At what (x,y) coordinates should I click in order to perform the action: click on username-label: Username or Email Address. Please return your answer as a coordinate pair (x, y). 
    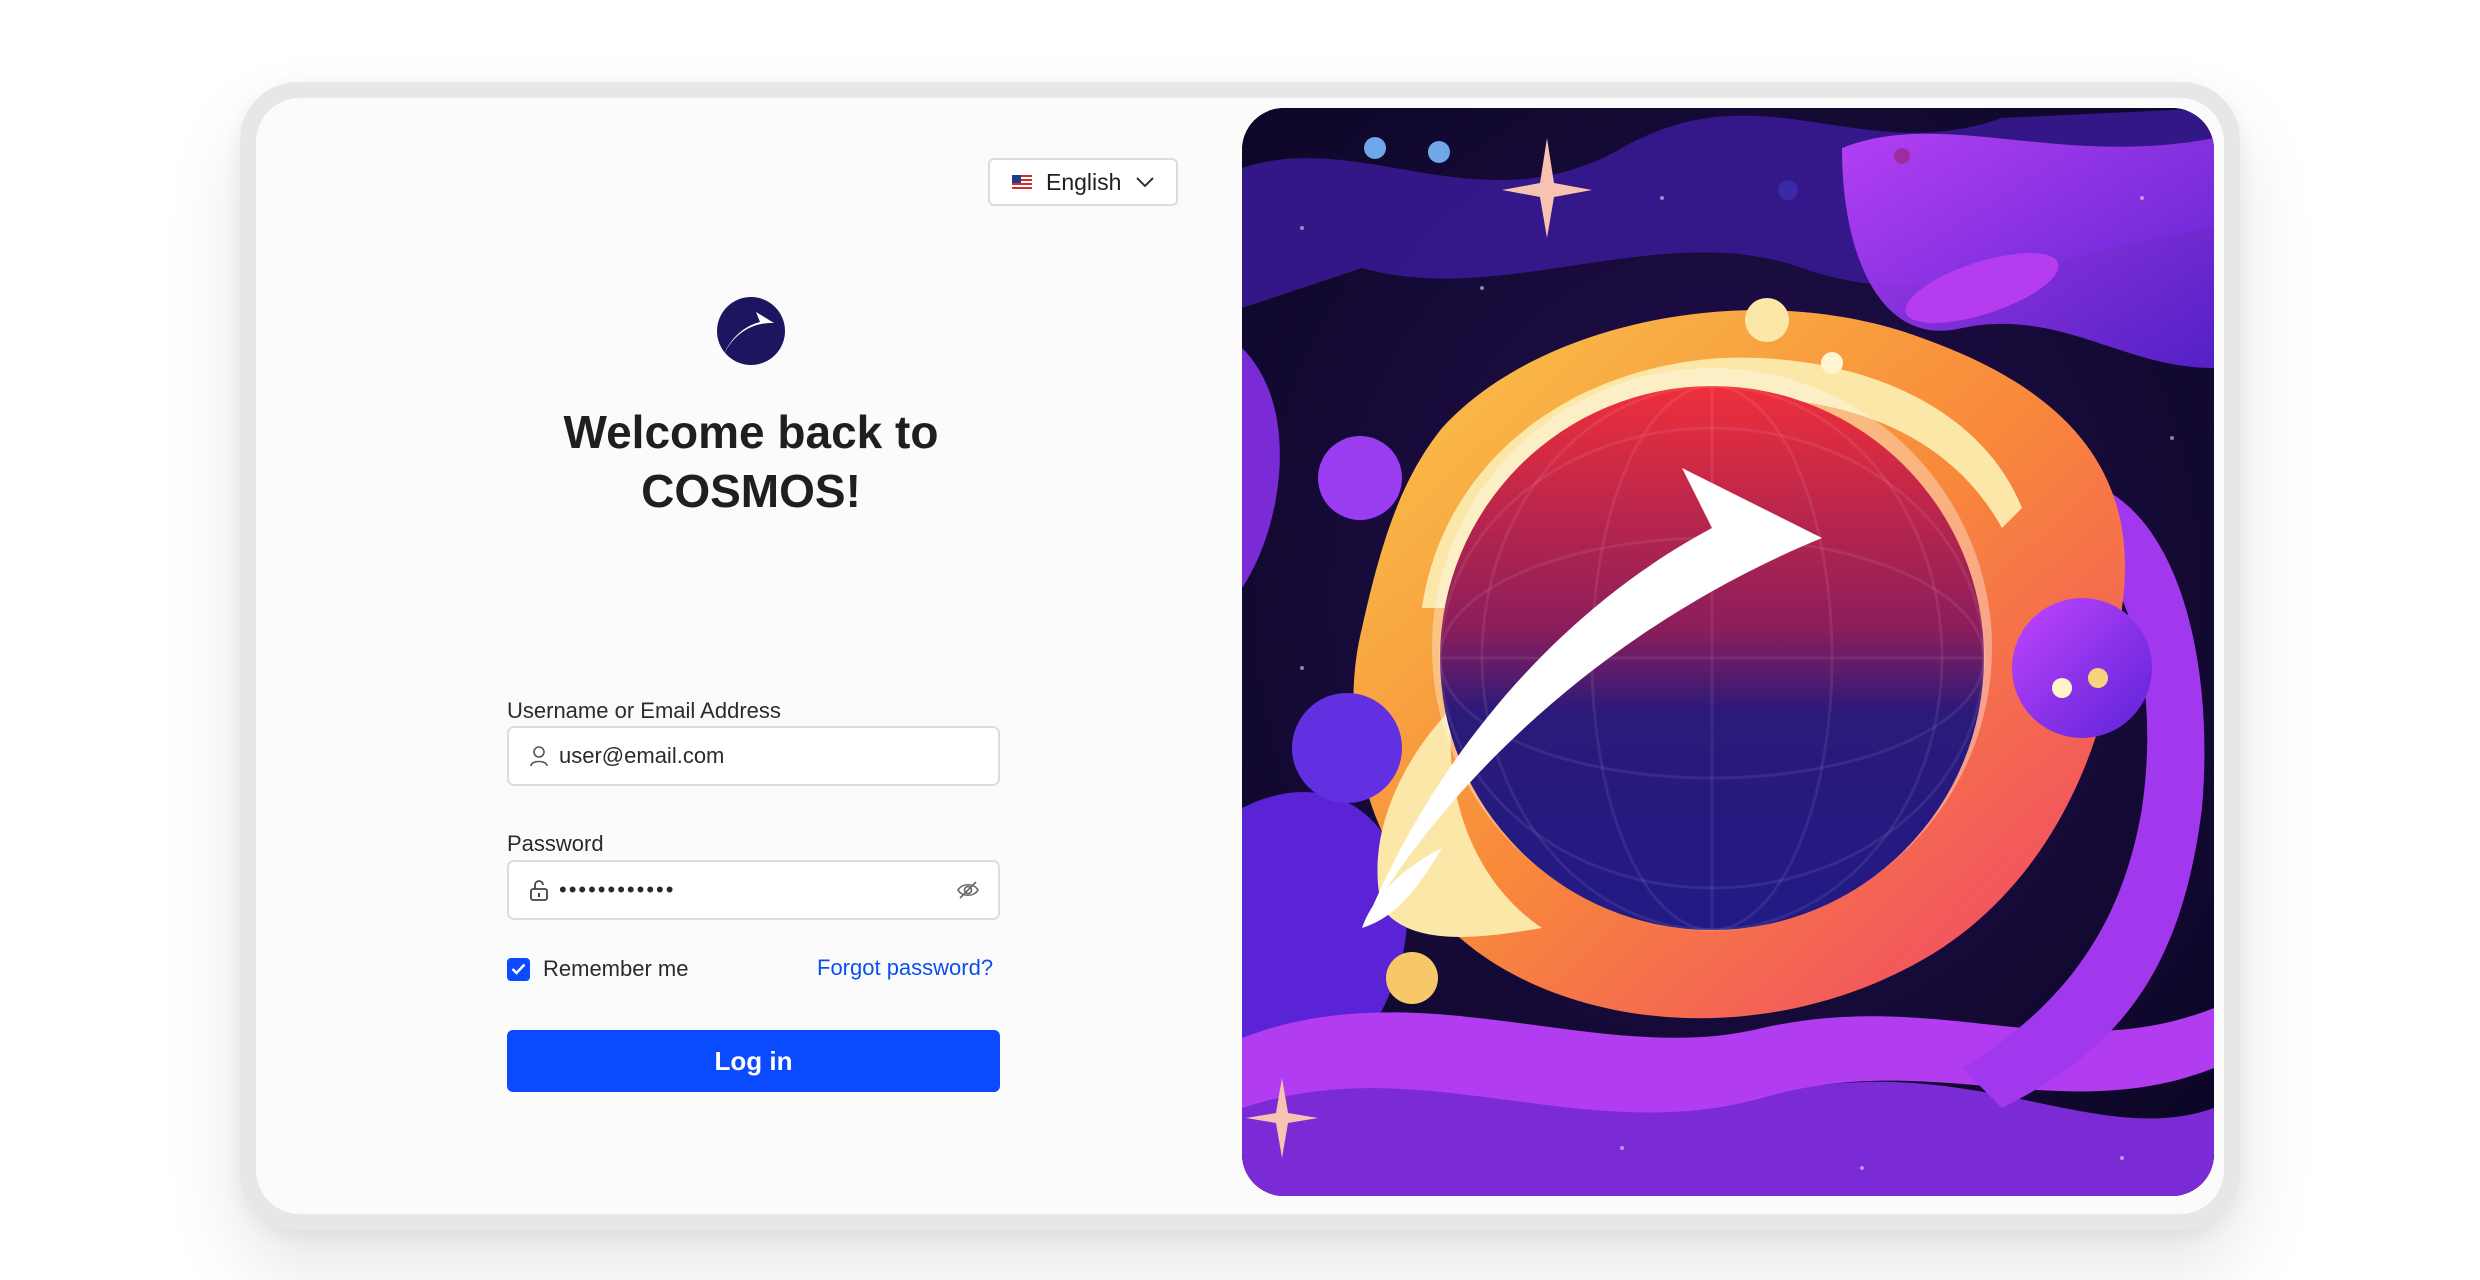
    Looking at the image, I should click on (644, 710).